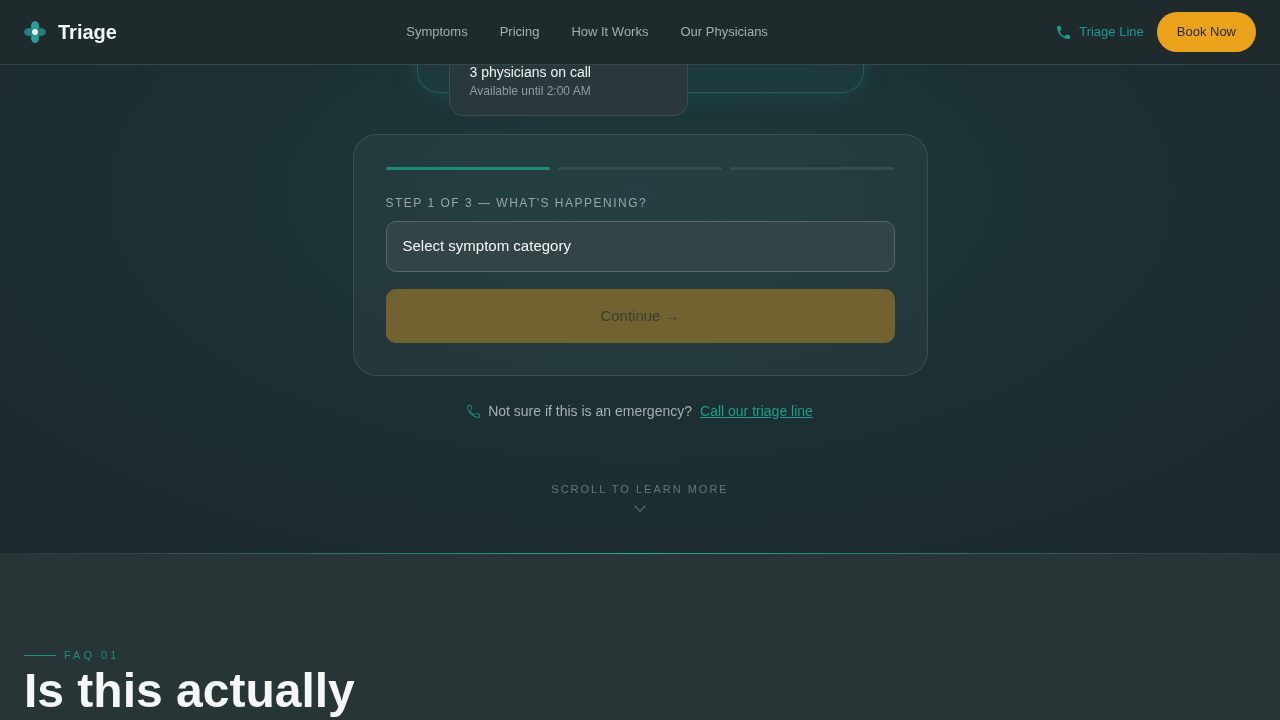  What do you see at coordinates (530, 72) in the screenshot?
I see `availability-title: 3 physicians on call` at bounding box center [530, 72].